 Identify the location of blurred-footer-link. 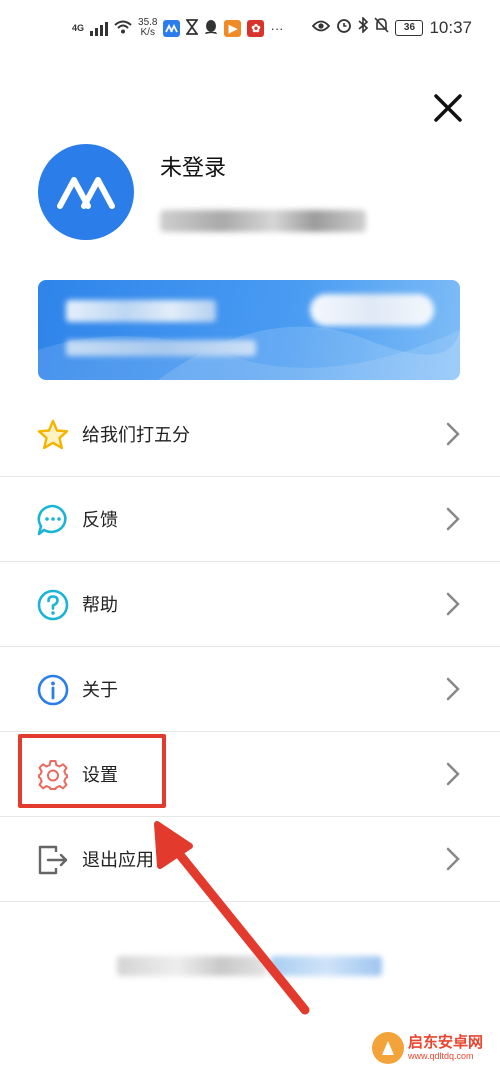
(326, 966).